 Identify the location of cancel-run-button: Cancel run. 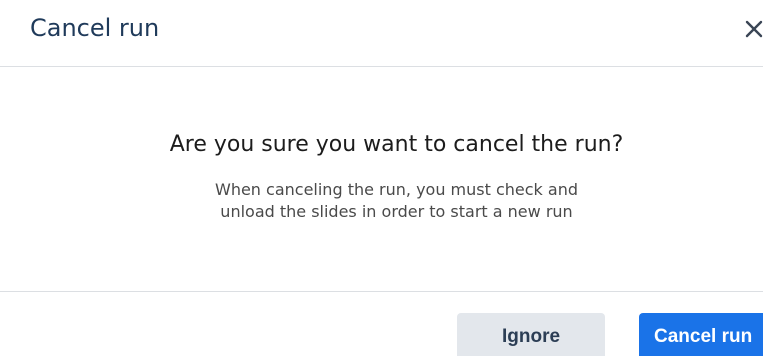
(701, 334).